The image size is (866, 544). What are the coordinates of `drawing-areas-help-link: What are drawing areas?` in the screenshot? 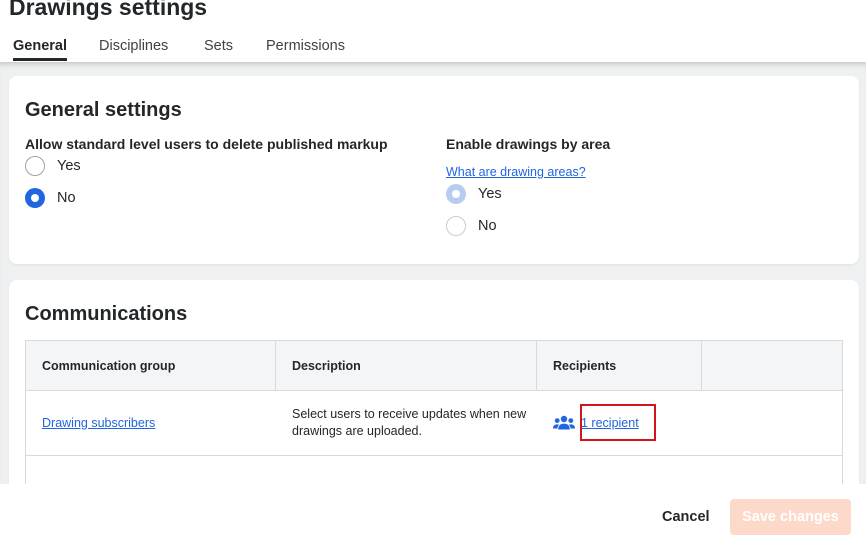 It's located at (516, 172).